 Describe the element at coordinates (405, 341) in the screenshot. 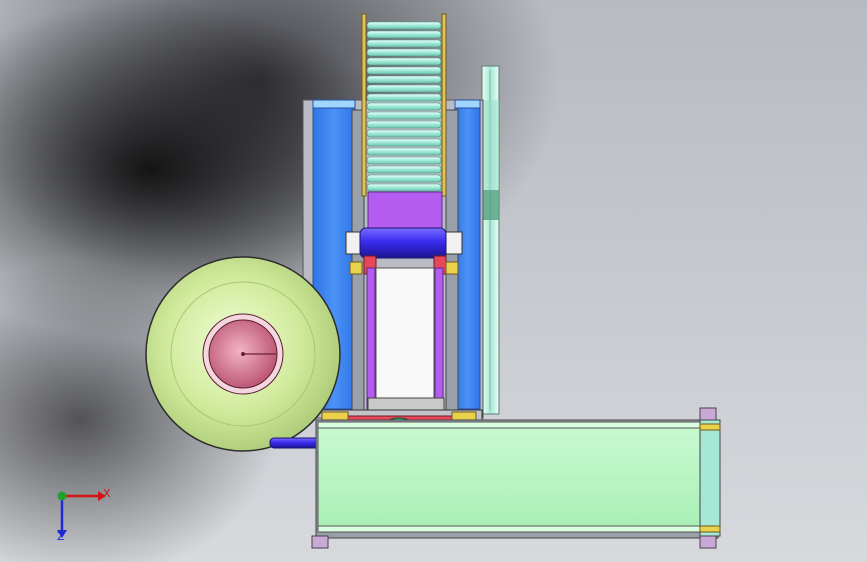

I see `guide-plate` at that location.